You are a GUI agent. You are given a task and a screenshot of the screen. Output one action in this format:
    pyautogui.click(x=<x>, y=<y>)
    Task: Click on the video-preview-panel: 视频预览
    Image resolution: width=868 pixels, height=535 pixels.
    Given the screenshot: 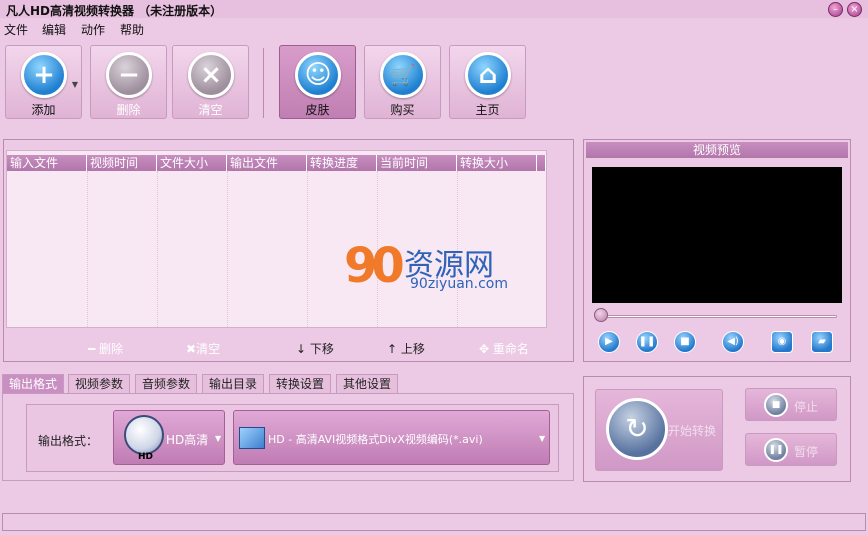 What is the action you would take?
    pyautogui.click(x=717, y=250)
    